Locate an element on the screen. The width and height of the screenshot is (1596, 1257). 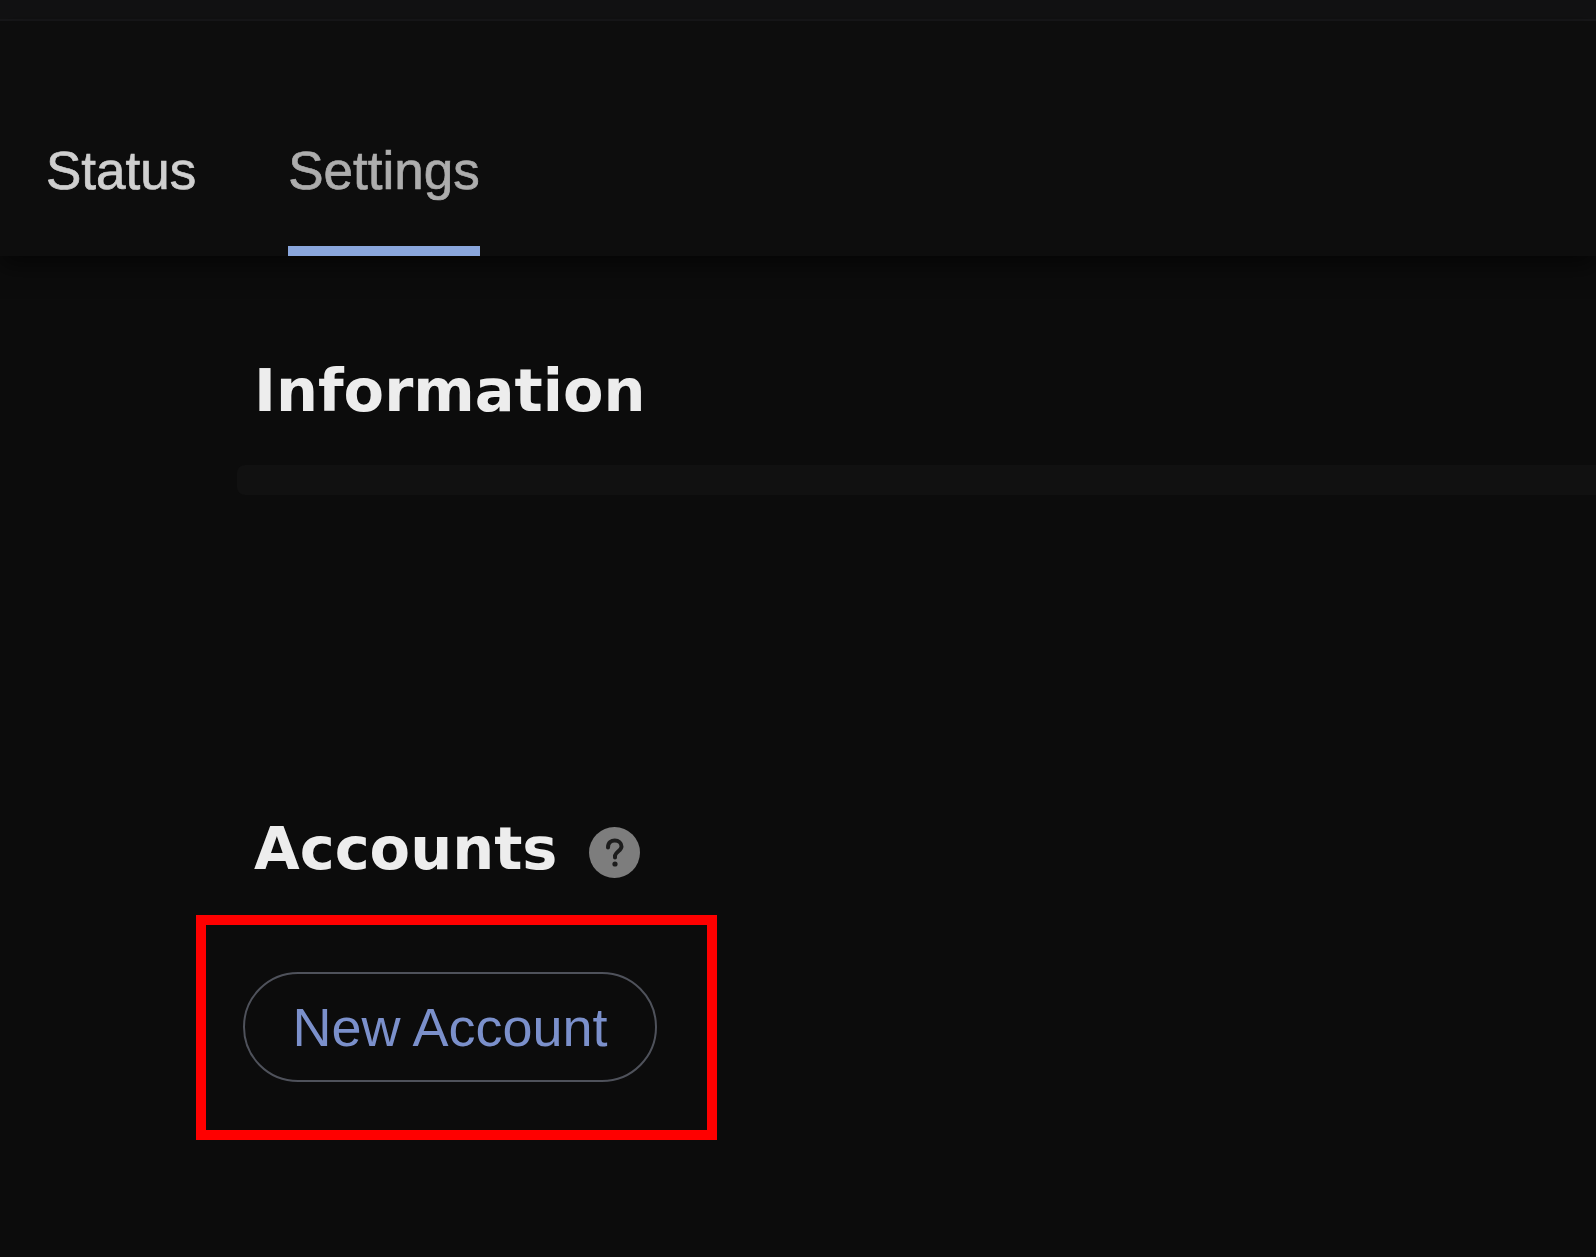
section-heading: Accounts is located at coordinates (406, 848).